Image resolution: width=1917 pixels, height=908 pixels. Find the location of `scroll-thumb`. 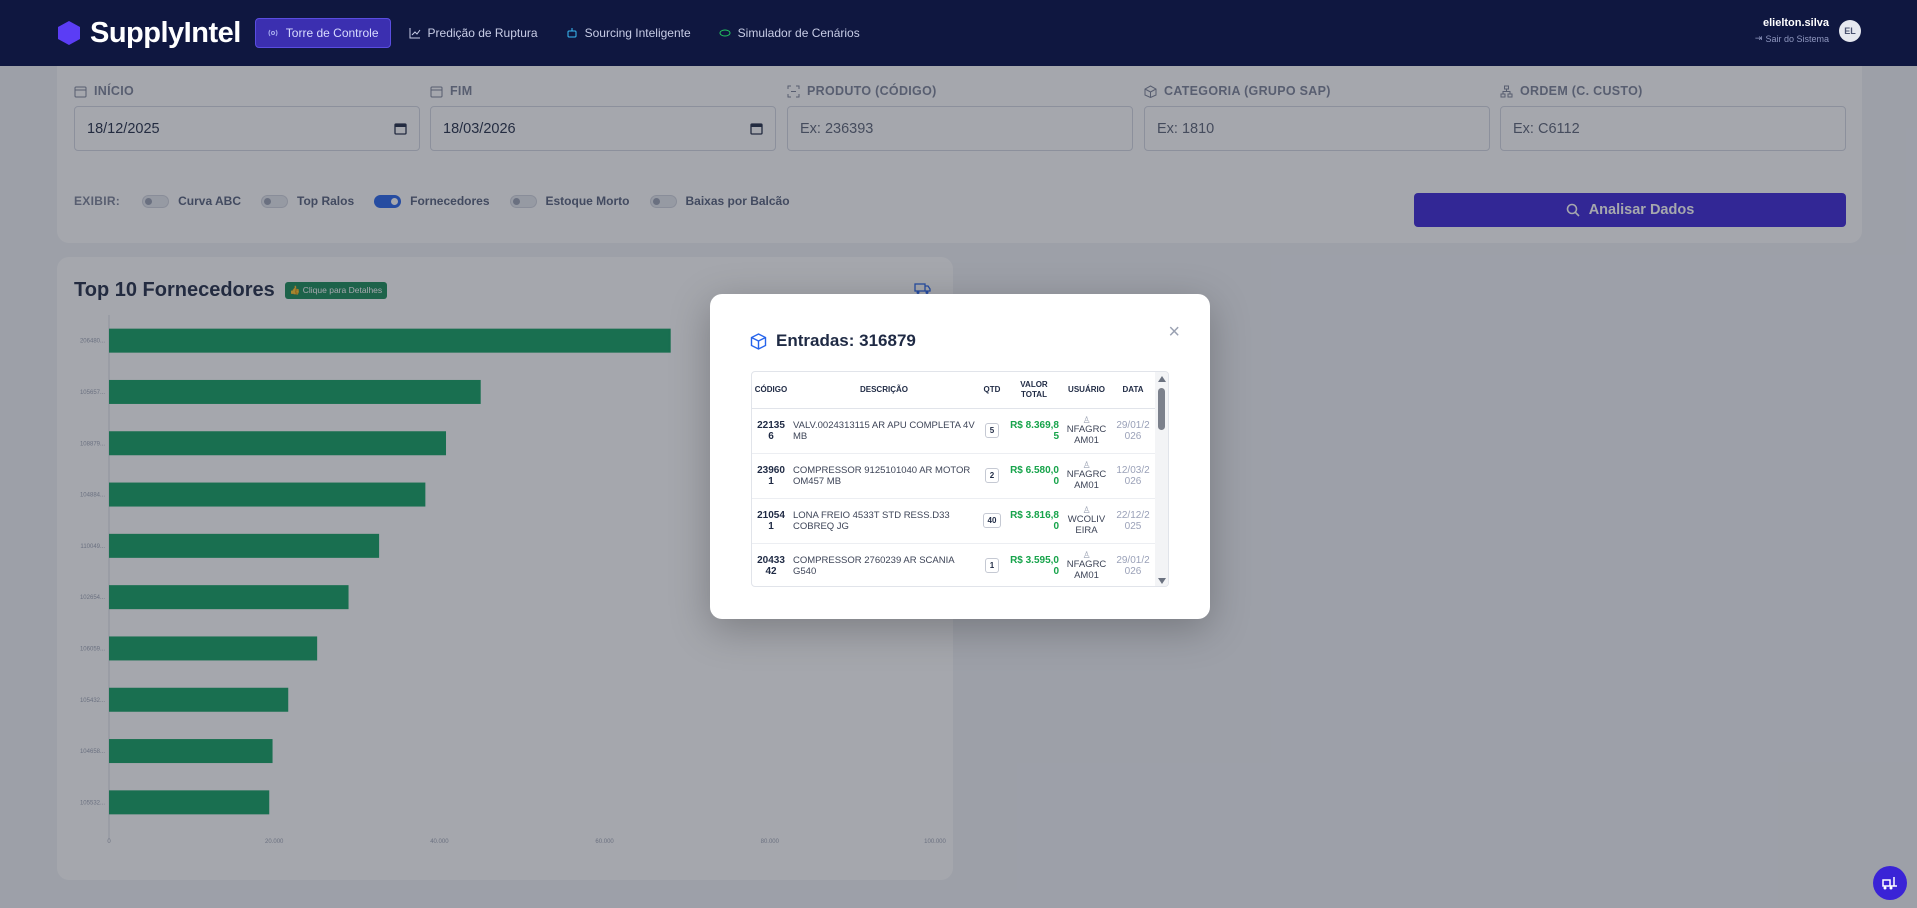

scroll-thumb is located at coordinates (1161, 409).